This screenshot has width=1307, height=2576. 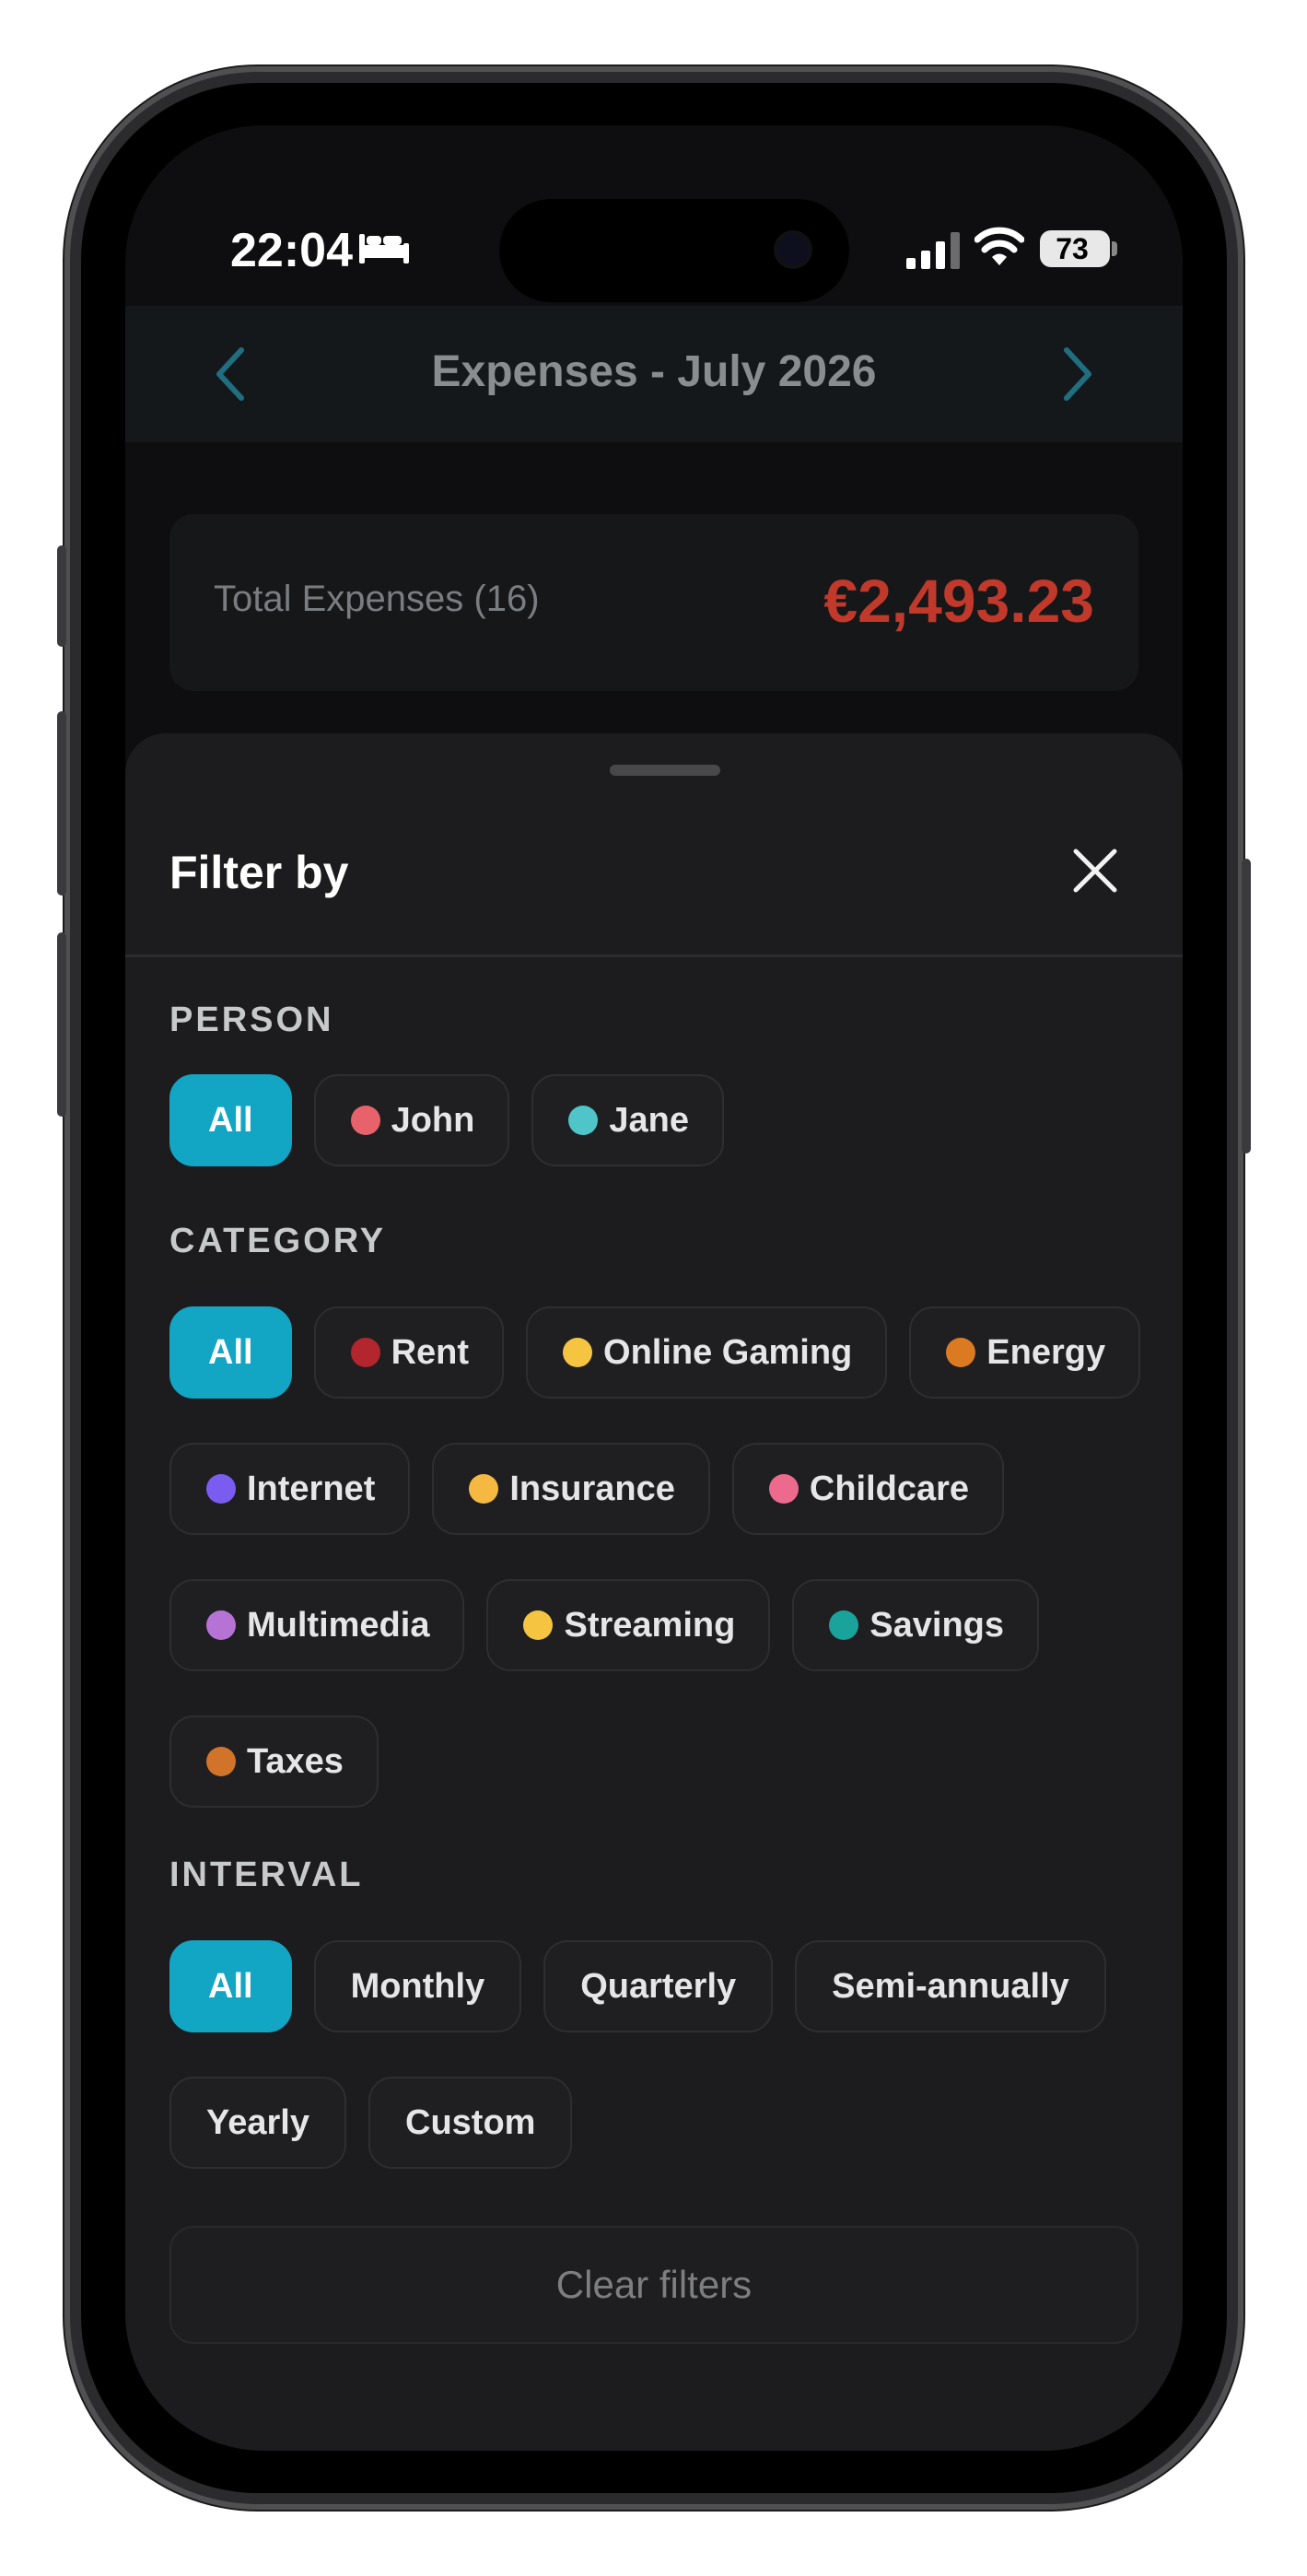 I want to click on category-chip-insurance: Insurance, so click(x=571, y=1489).